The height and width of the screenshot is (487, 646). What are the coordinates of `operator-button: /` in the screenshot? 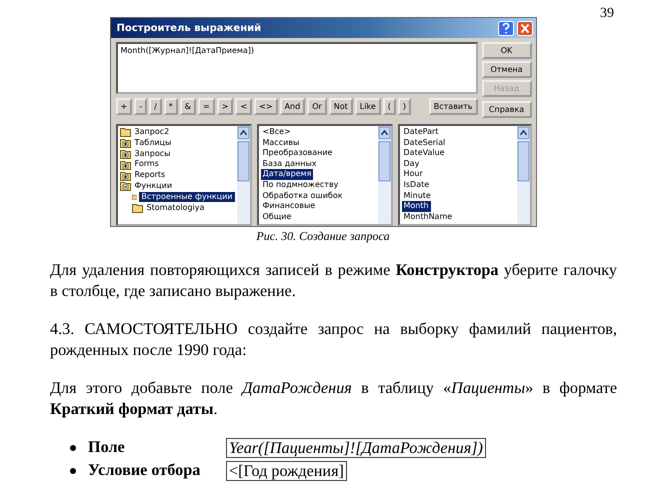 It's located at (155, 106).